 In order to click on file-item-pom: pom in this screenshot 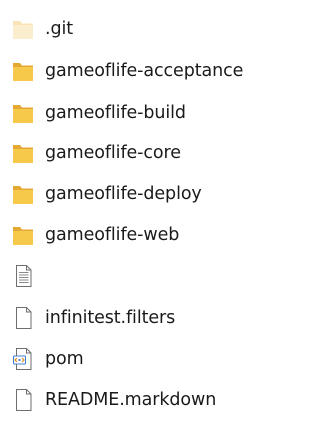, I will do `click(149, 359)`.